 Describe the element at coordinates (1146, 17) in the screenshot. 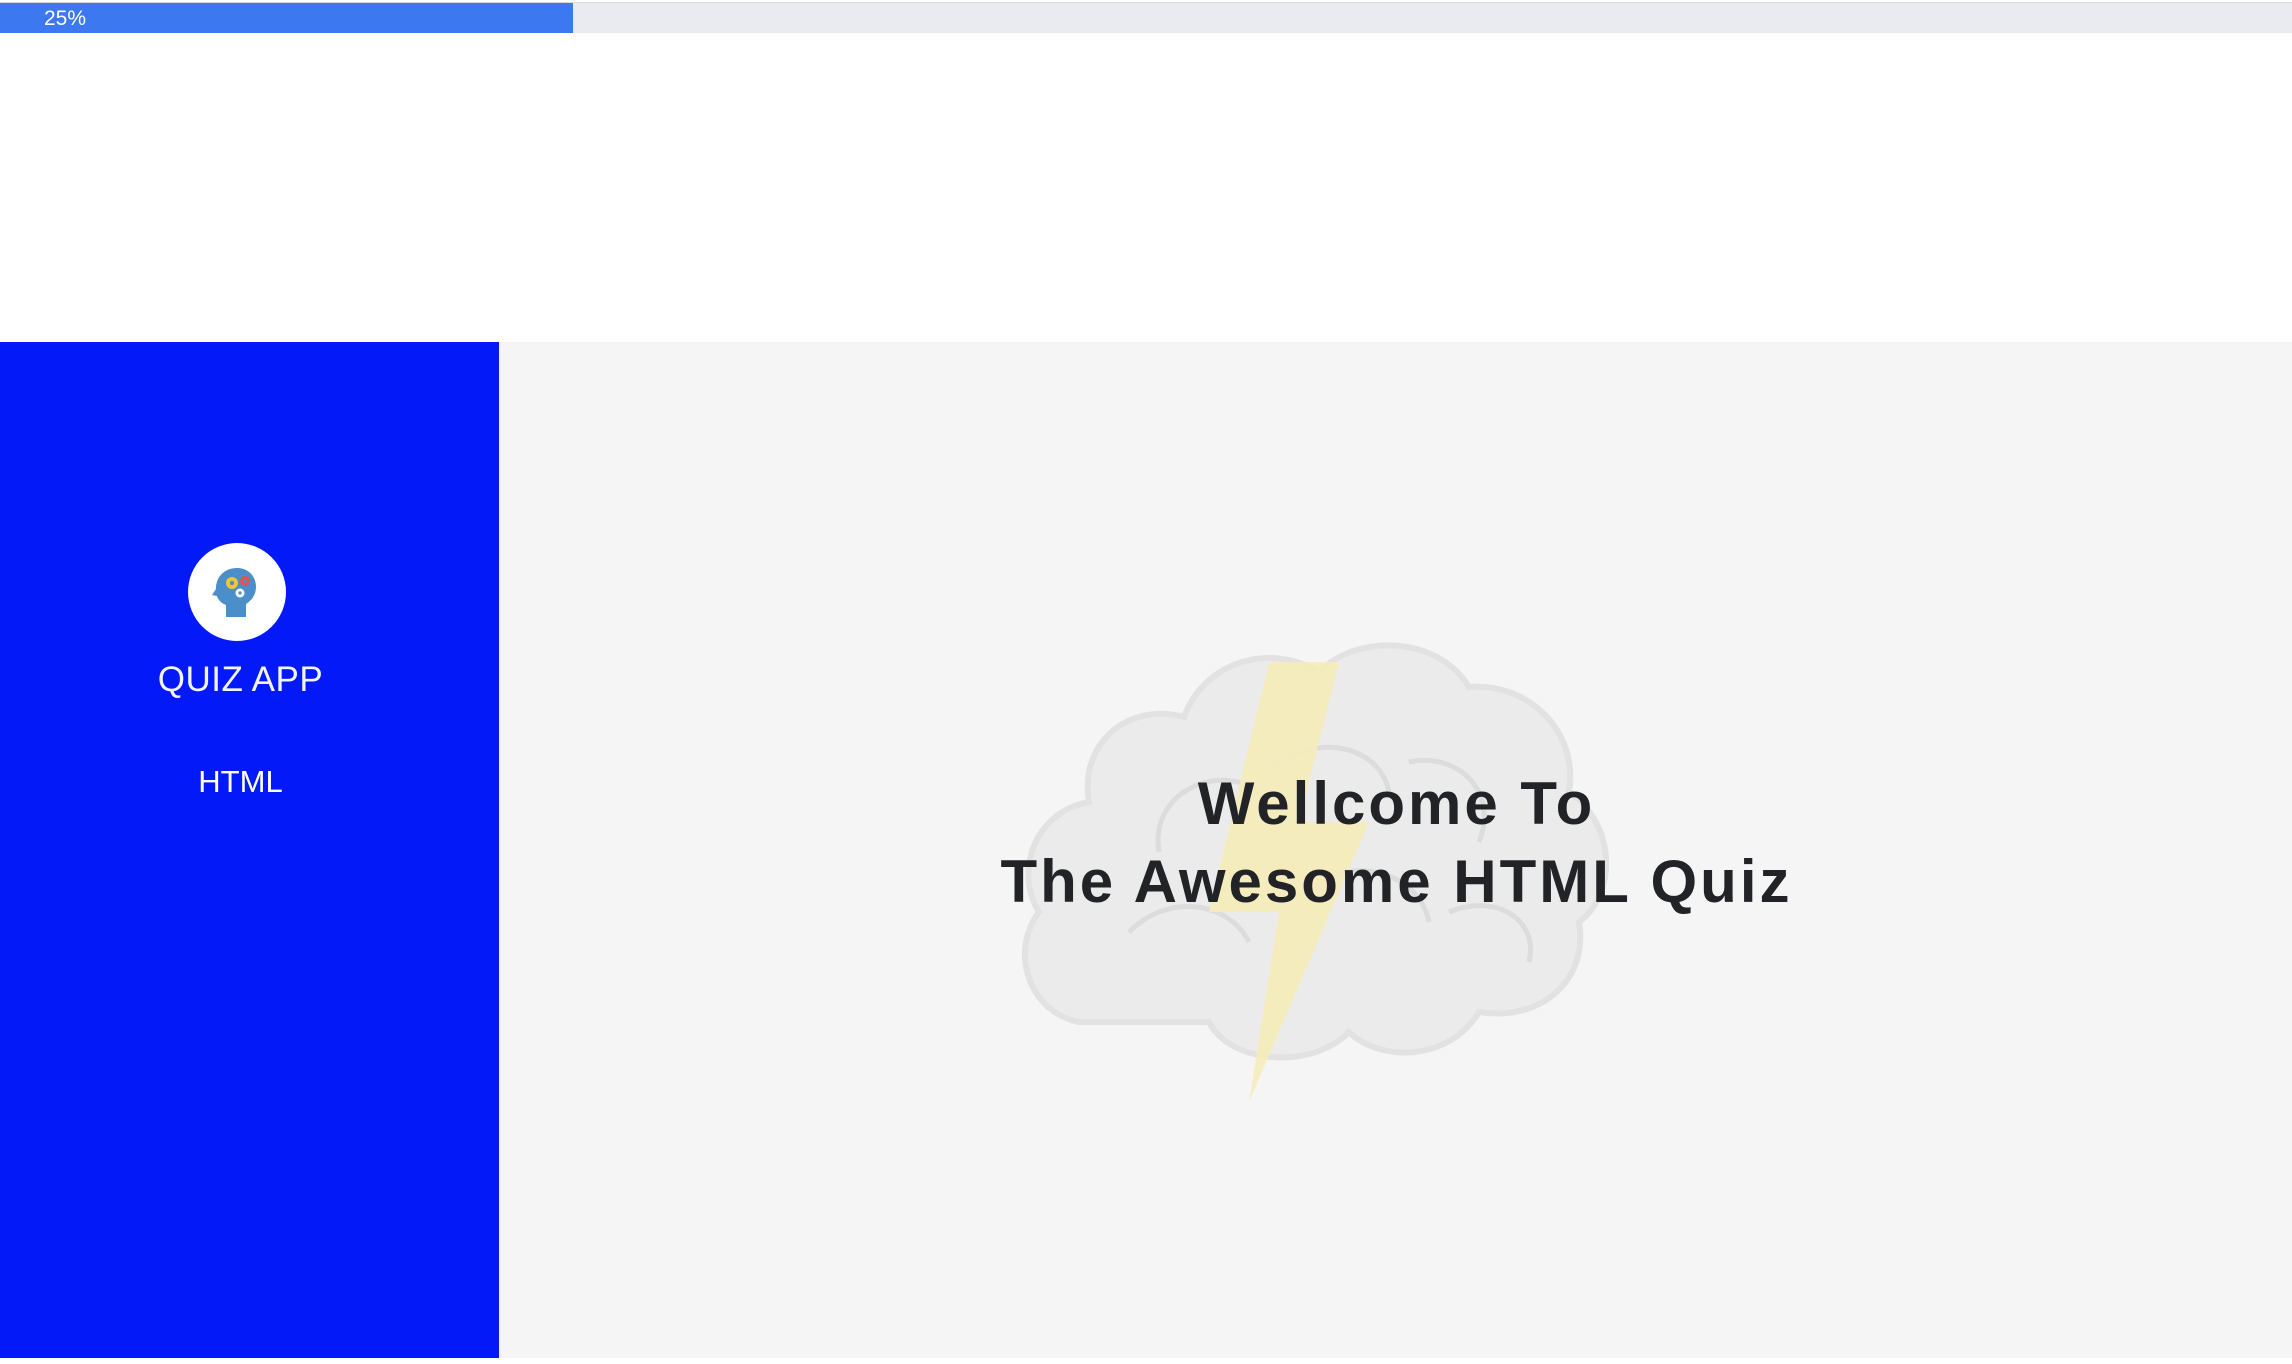

I see `progress-bar: 25%` at that location.